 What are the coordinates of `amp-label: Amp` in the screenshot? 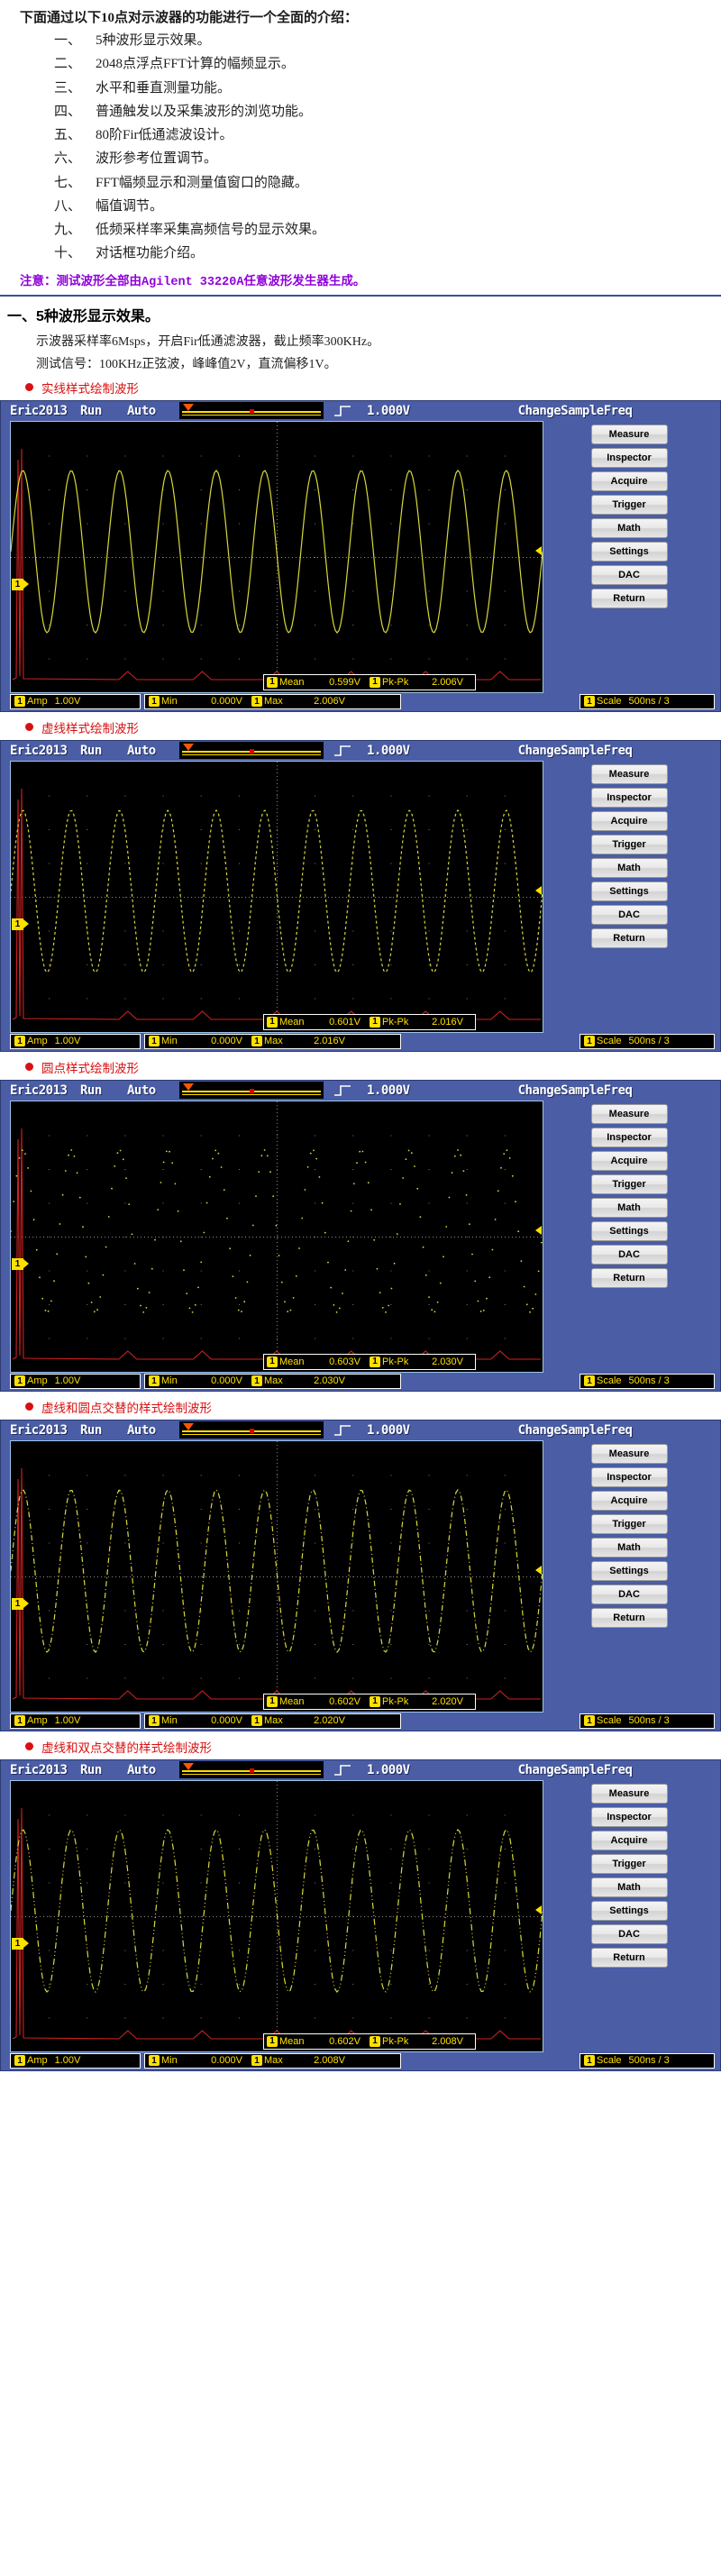 It's located at (37, 1041).